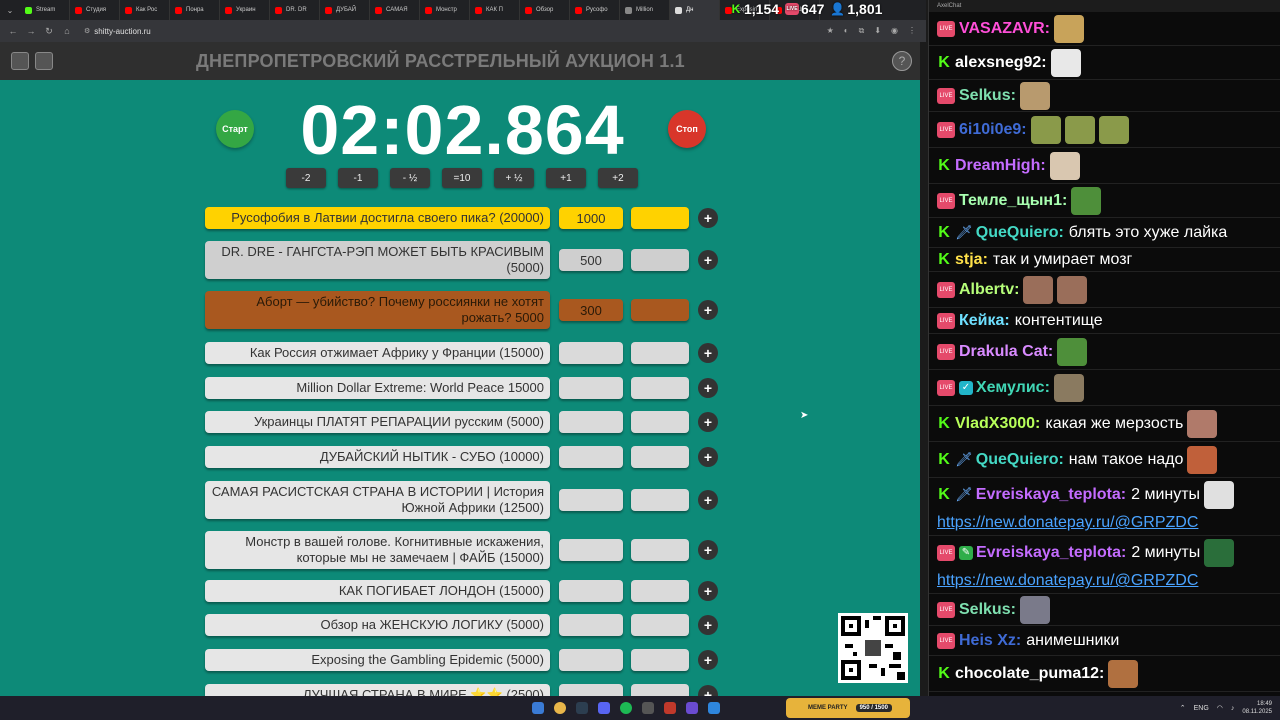 The image size is (1280, 720). Describe the element at coordinates (687, 129) in the screenshot. I see `stop-button: Стоп` at that location.